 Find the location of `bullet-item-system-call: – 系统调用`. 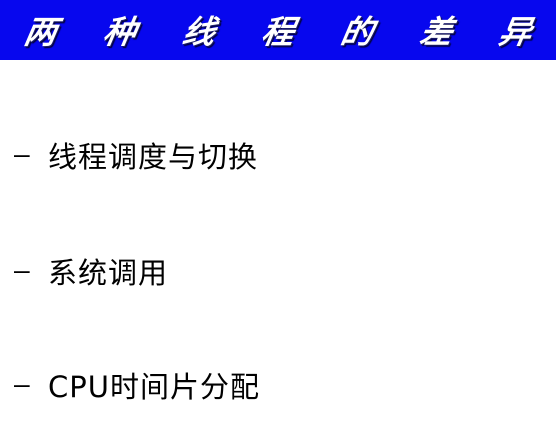

bullet-item-system-call: – 系统调用 is located at coordinates (91, 271).